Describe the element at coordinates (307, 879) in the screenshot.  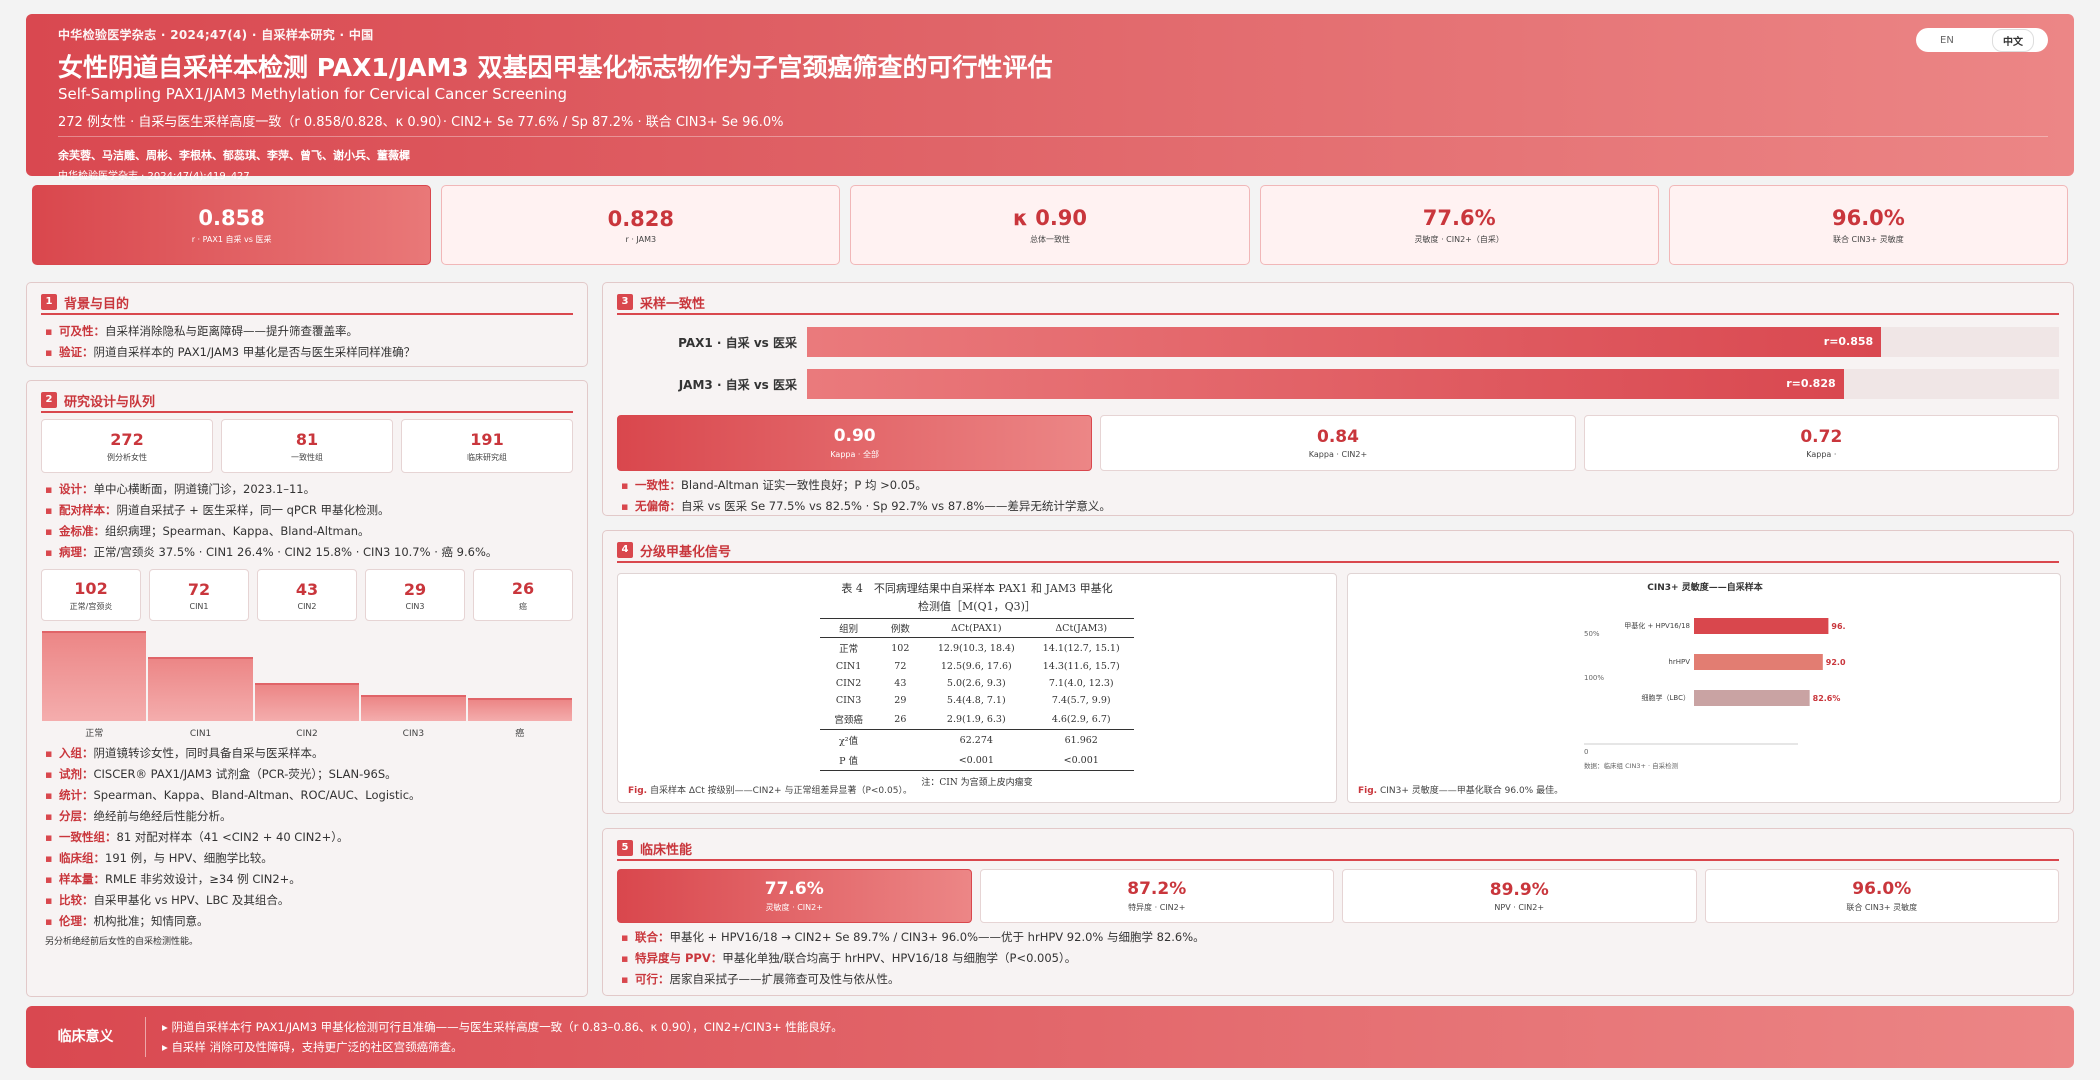
I see `list-item: 样本量：RMLE 非劣效设计，≥34 例 CIN2+。` at that location.